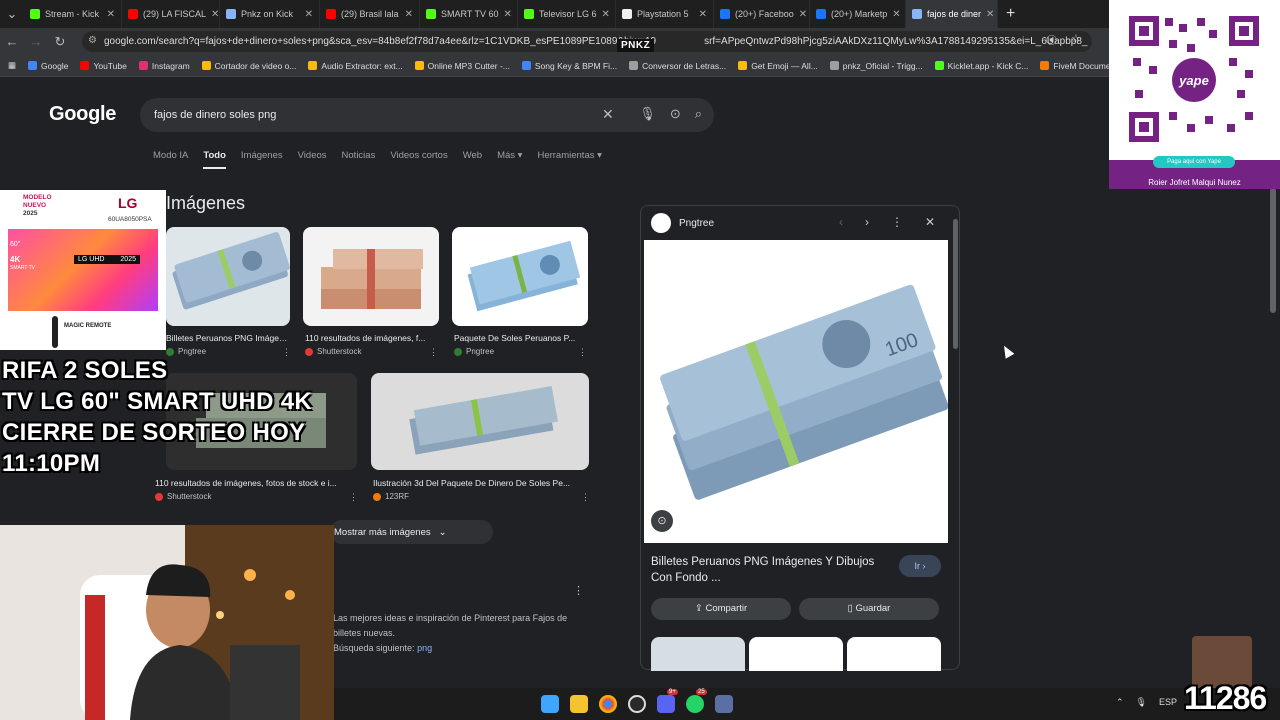 The image size is (1280, 720). Describe the element at coordinates (858, 14) in the screenshot. I see `tab-9: (20+) Marketp ✕` at that location.